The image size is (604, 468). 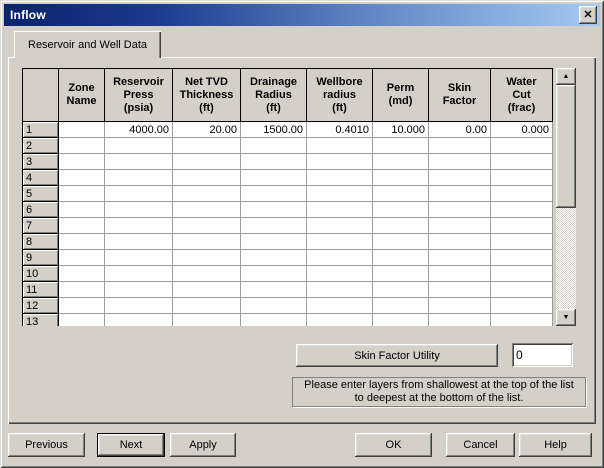 I want to click on cancel-button: Cancel, so click(x=480, y=445).